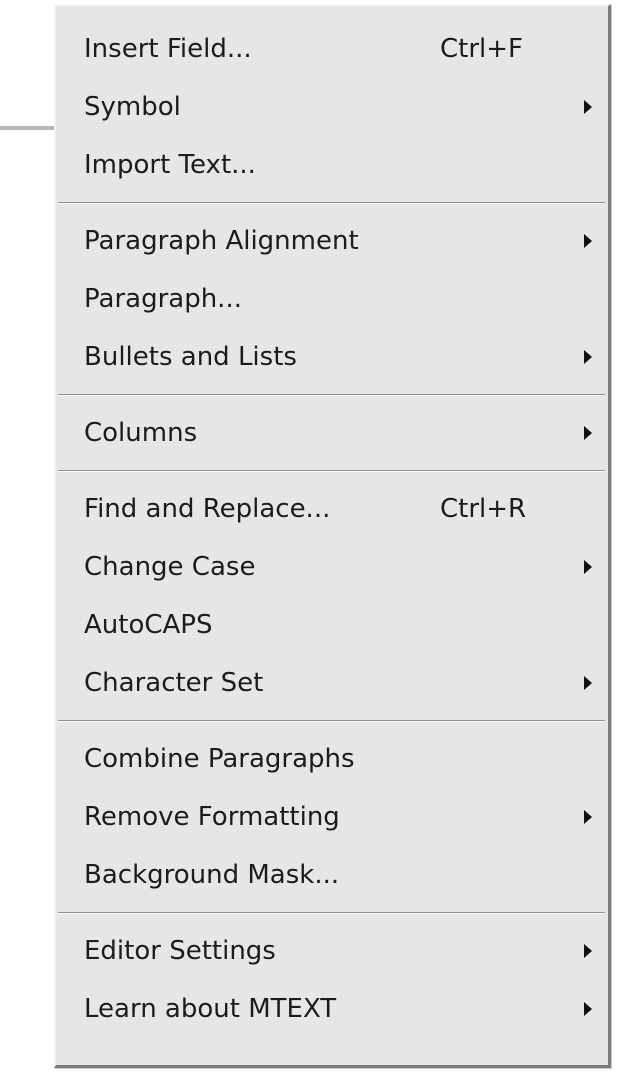 This screenshot has width=621, height=1071. What do you see at coordinates (180, 951) in the screenshot?
I see `menu-item-label: Editor Settings` at bounding box center [180, 951].